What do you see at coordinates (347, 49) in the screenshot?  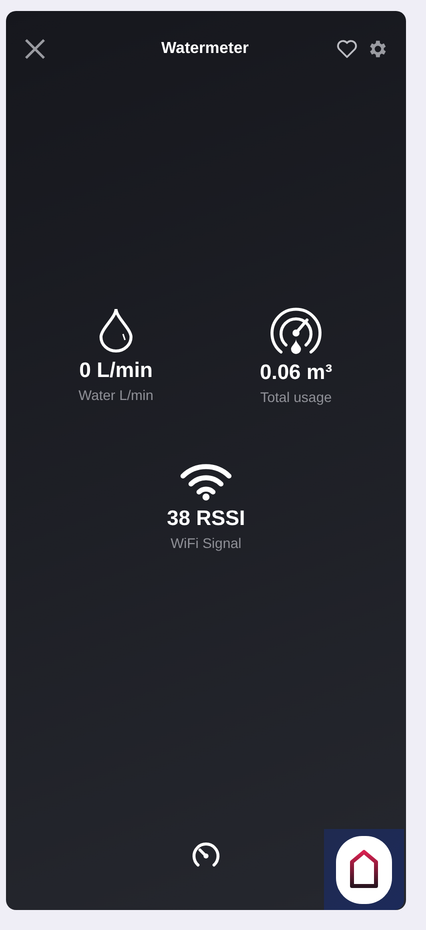 I see `heart-button` at bounding box center [347, 49].